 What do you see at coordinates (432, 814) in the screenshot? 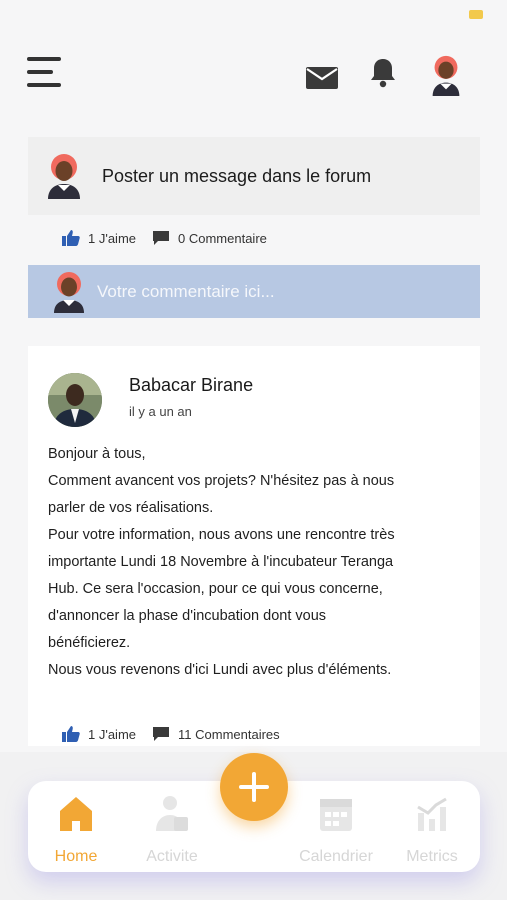
I see `metrics-icon` at bounding box center [432, 814].